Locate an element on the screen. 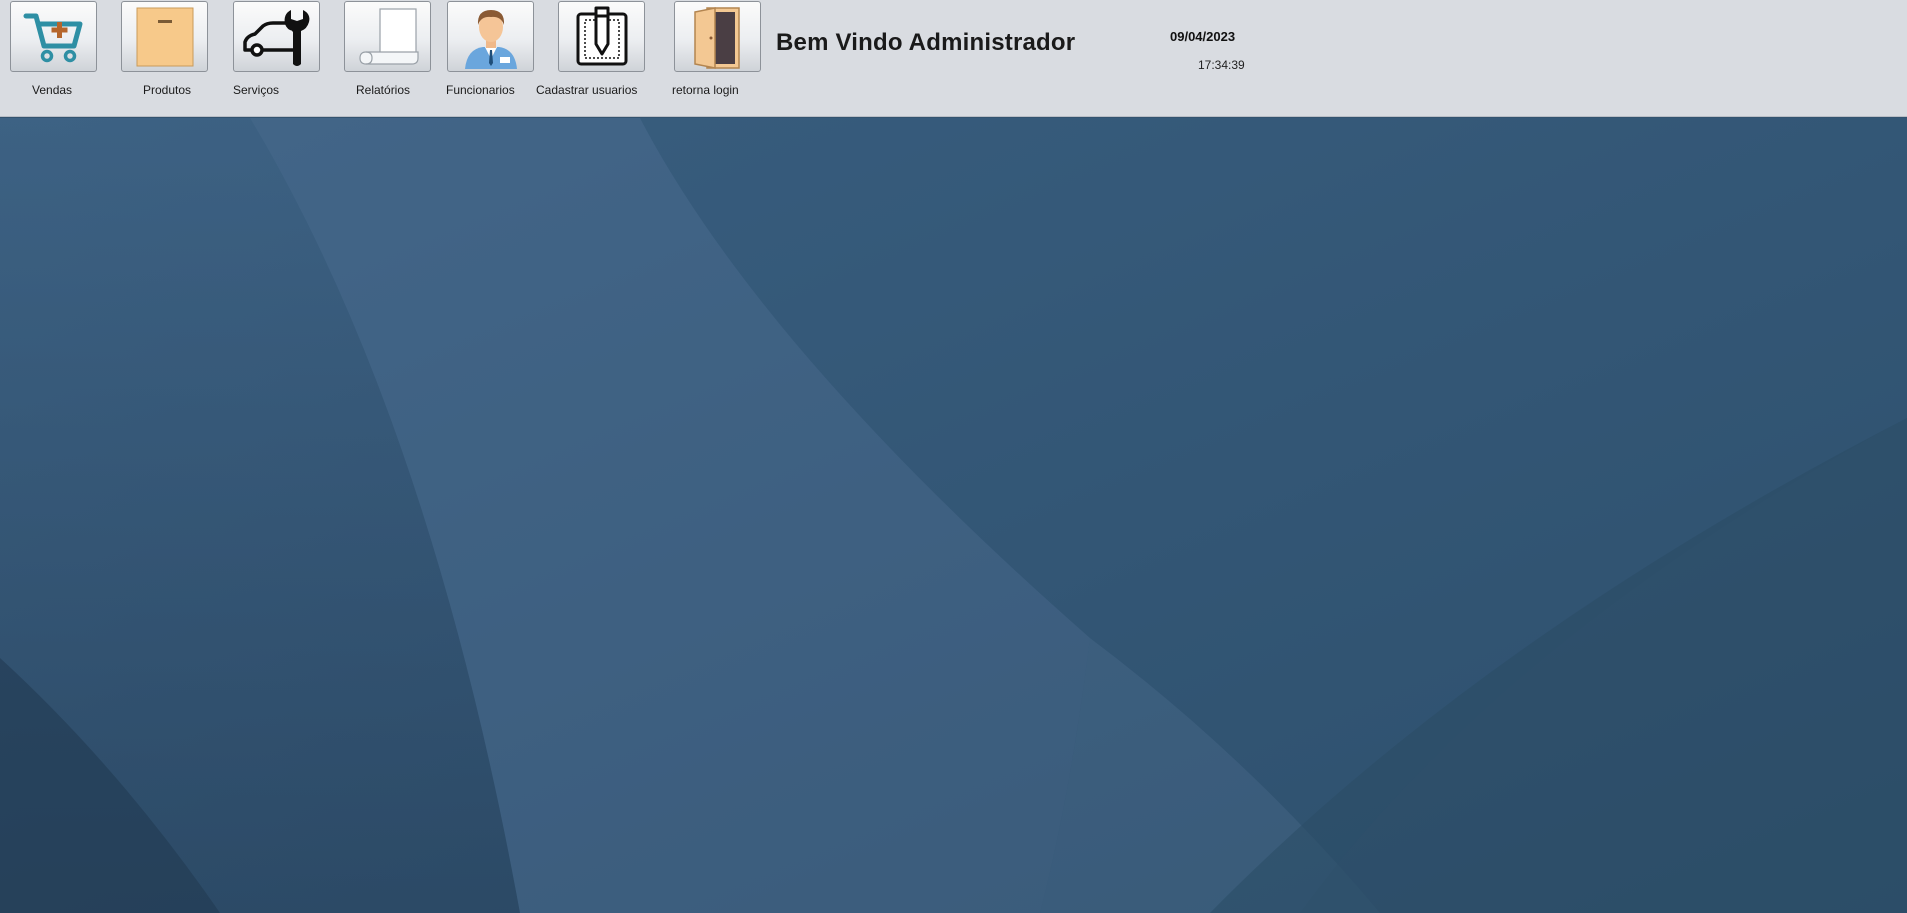  servicos-label: Serviços is located at coordinates (256, 90).